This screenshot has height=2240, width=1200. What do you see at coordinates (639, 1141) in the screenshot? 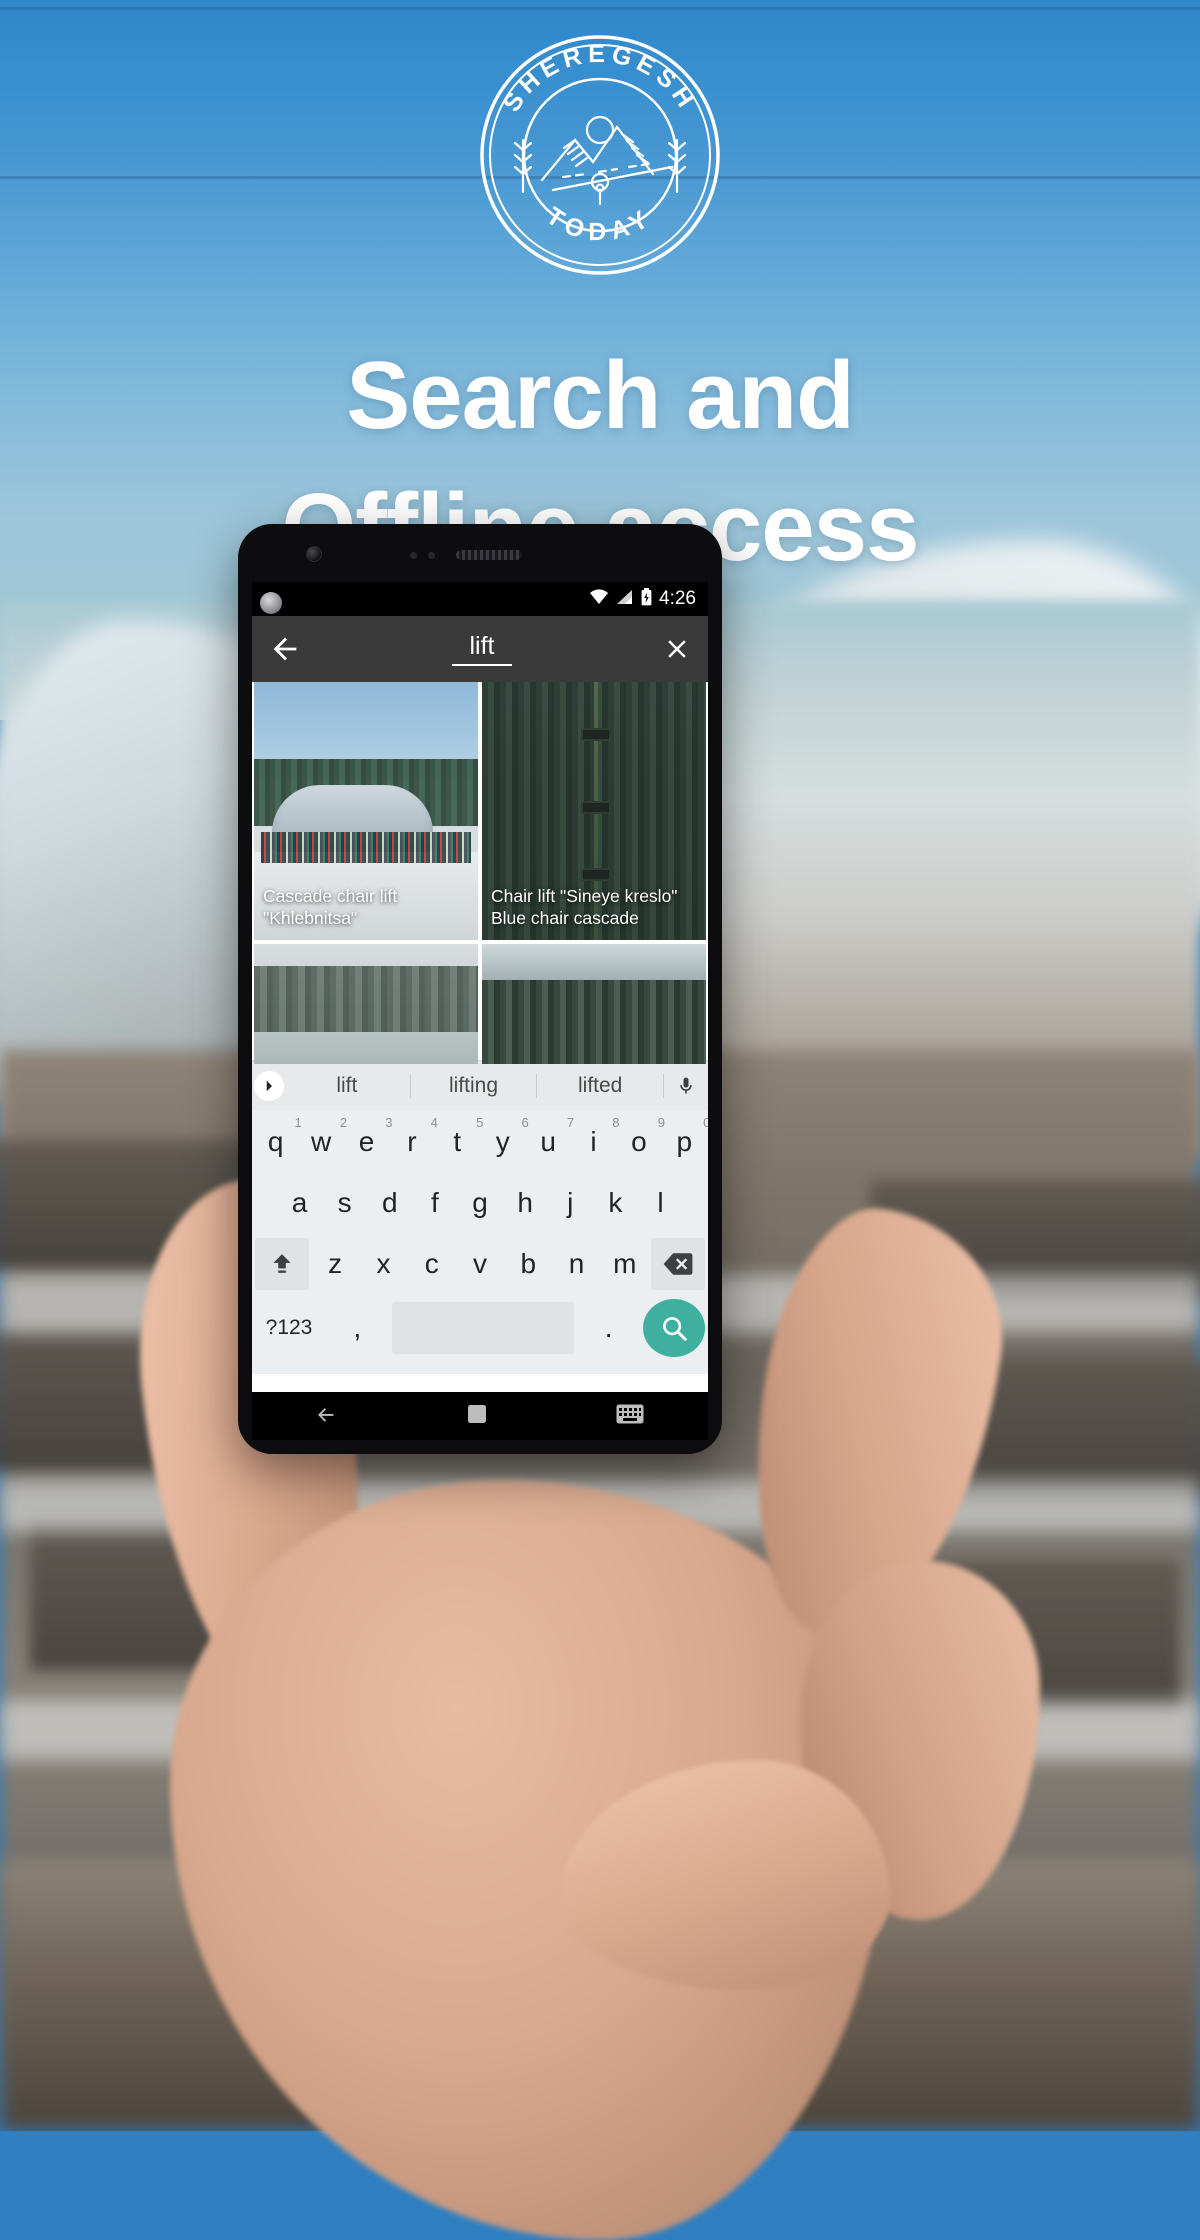
I see `key-label: o` at bounding box center [639, 1141].